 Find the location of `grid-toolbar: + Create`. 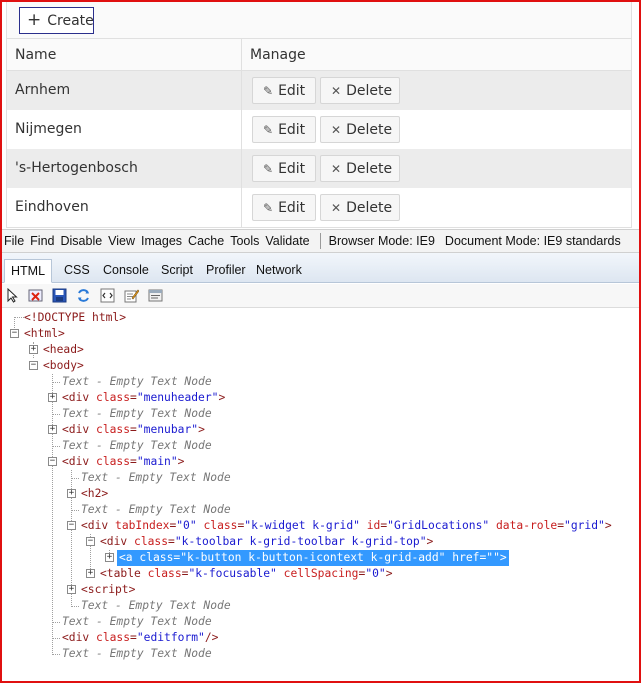

grid-toolbar: + Create is located at coordinates (319, 20).